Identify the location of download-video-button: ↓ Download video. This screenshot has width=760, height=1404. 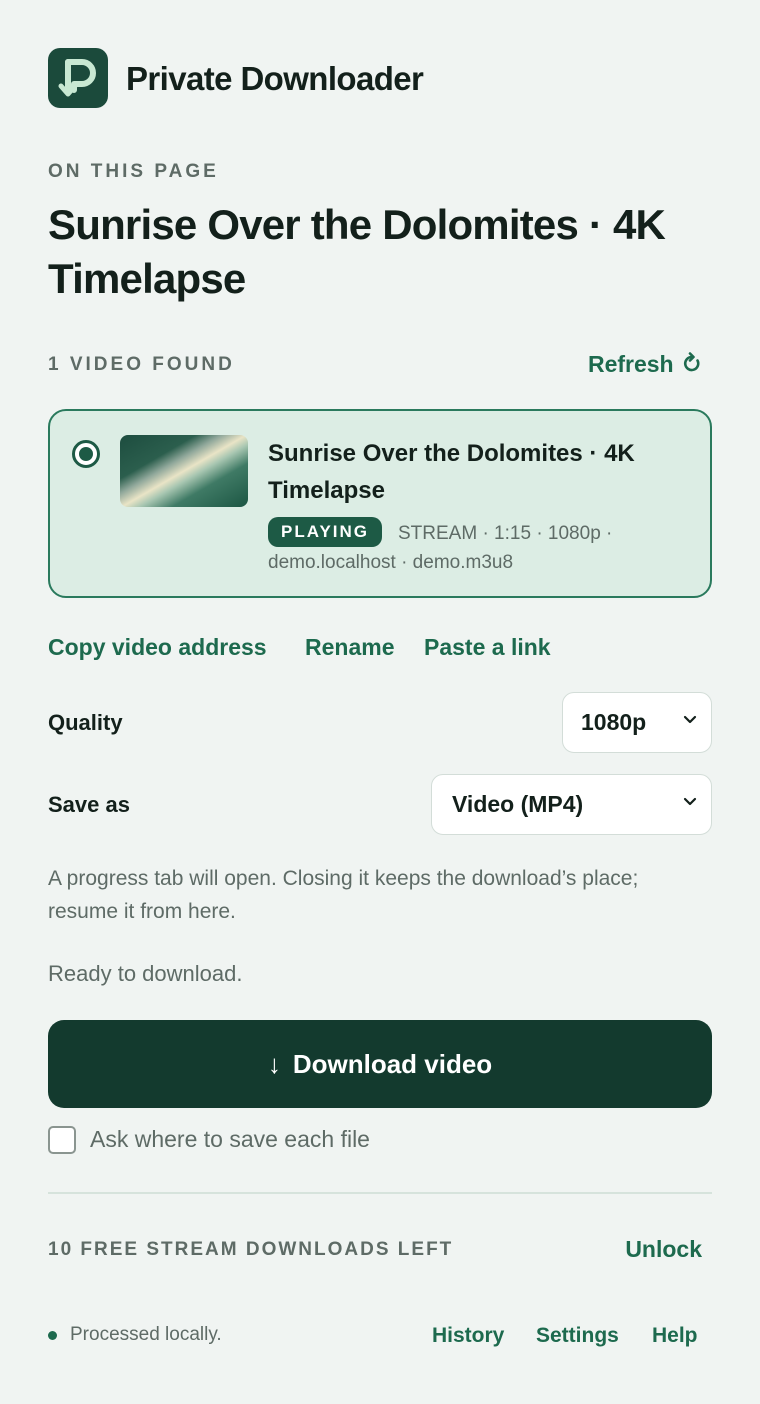
(380, 1064).